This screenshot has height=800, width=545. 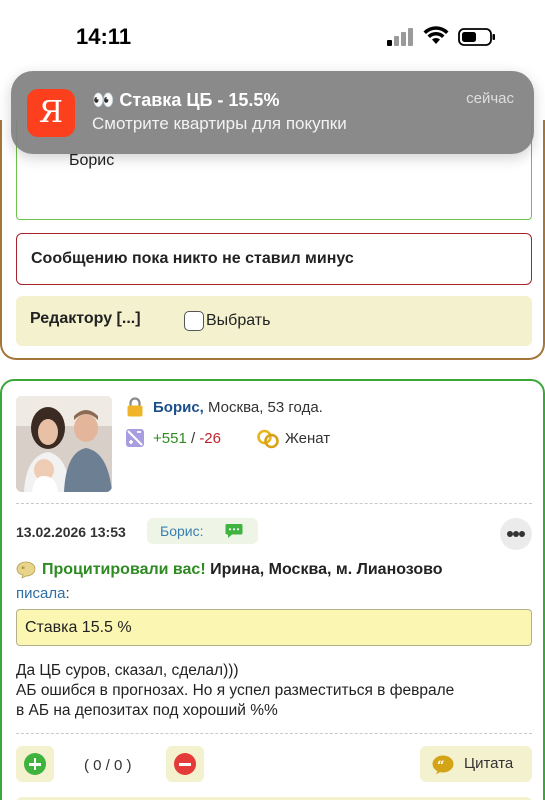 I want to click on vote-minus-button, so click(x=185, y=764).